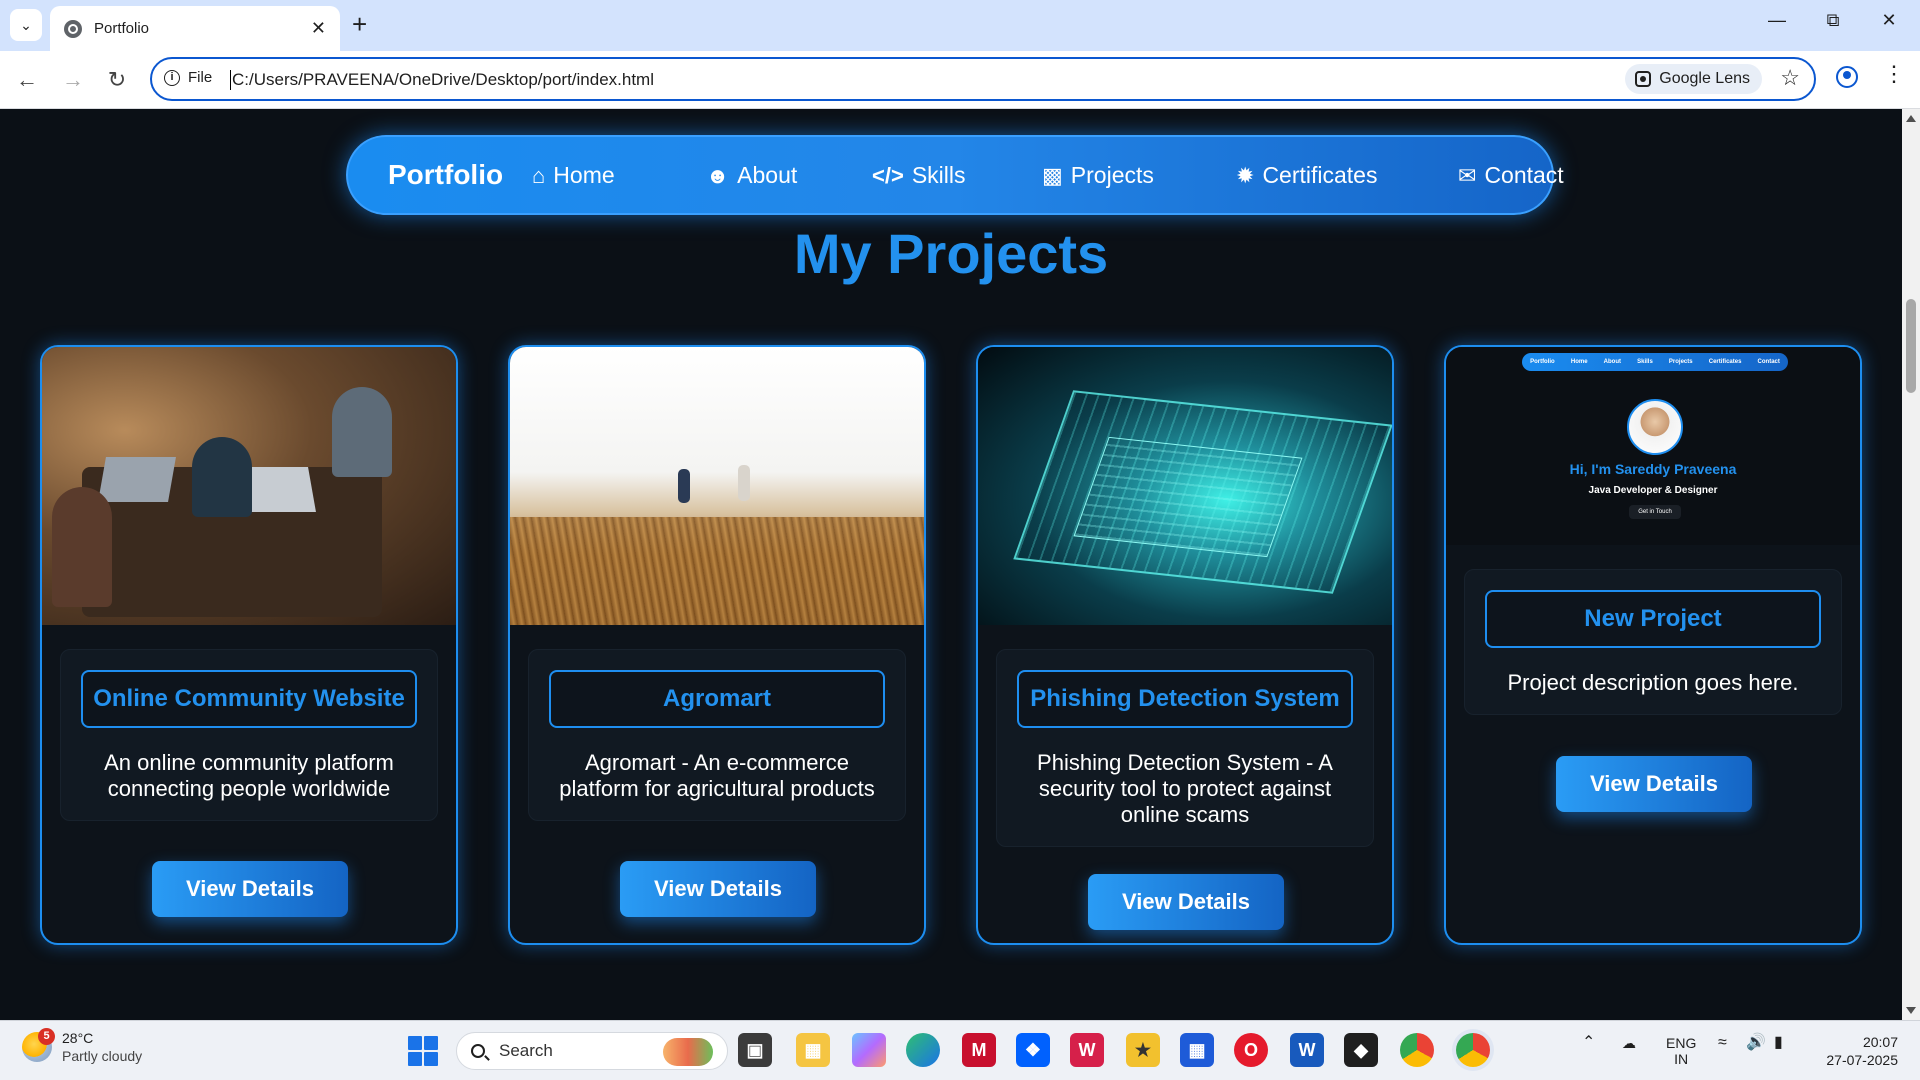  Describe the element at coordinates (1681, 1059) in the screenshot. I see `language-bottom: IN` at that location.